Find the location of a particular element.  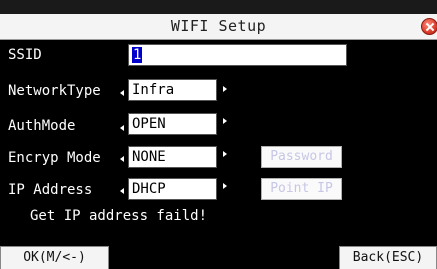

title-bar: WIFI Setup is located at coordinates (218, 27).